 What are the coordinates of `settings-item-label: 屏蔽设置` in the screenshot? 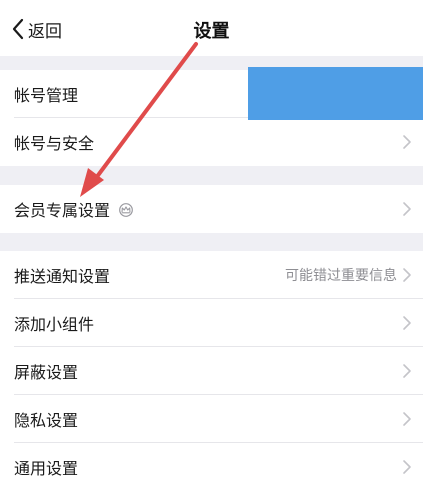 It's located at (46, 372).